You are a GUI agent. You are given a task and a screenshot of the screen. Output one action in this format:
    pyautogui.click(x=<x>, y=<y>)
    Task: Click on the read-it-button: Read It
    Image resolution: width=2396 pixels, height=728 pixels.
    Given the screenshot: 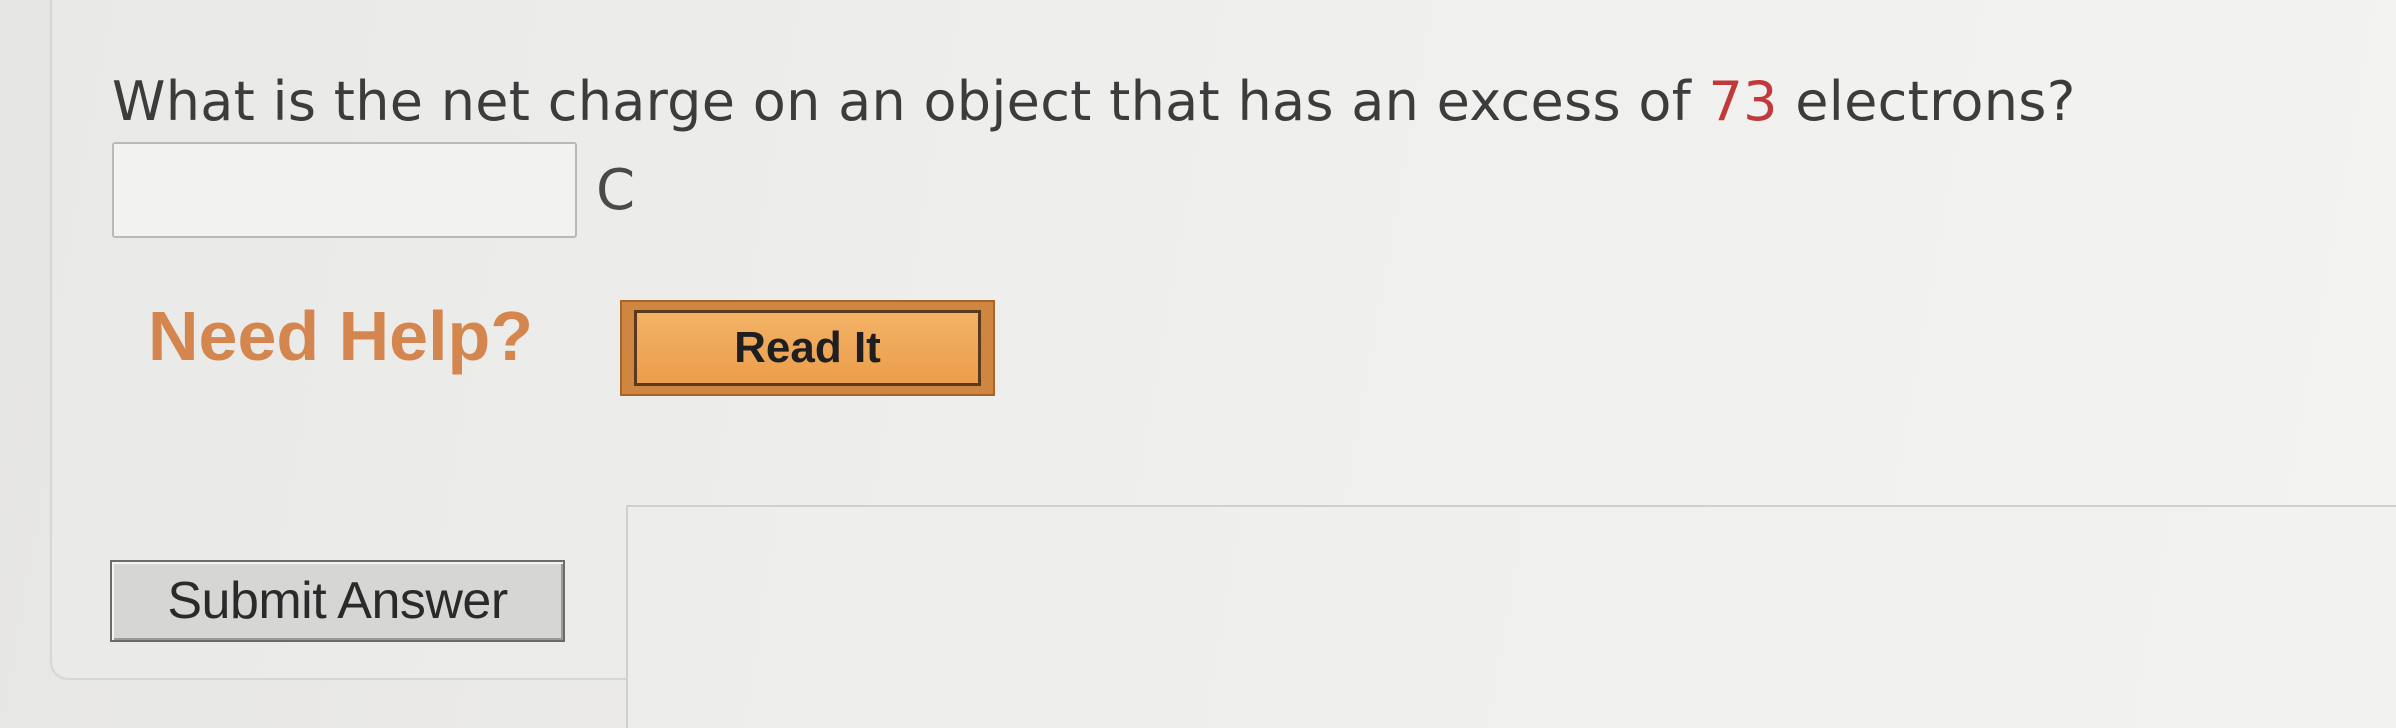 What is the action you would take?
    pyautogui.click(x=807, y=348)
    